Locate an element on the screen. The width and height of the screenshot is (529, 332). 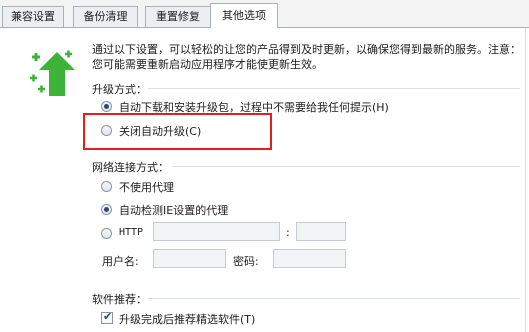
http-proxy-radio is located at coordinates (106, 233).